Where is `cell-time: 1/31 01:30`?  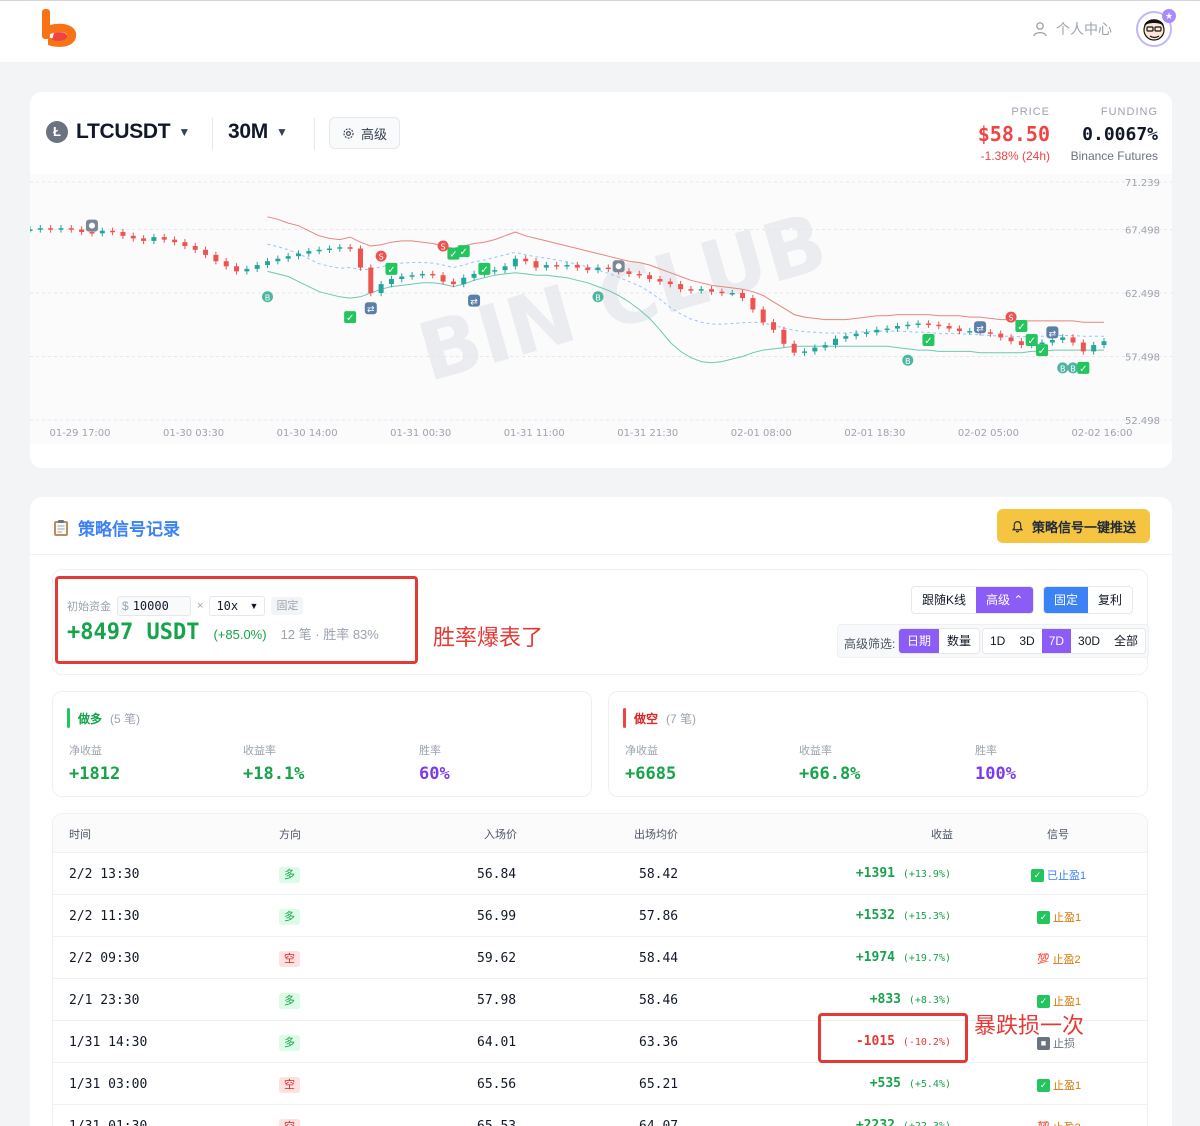
cell-time: 1/31 01:30 is located at coordinates (108, 1122).